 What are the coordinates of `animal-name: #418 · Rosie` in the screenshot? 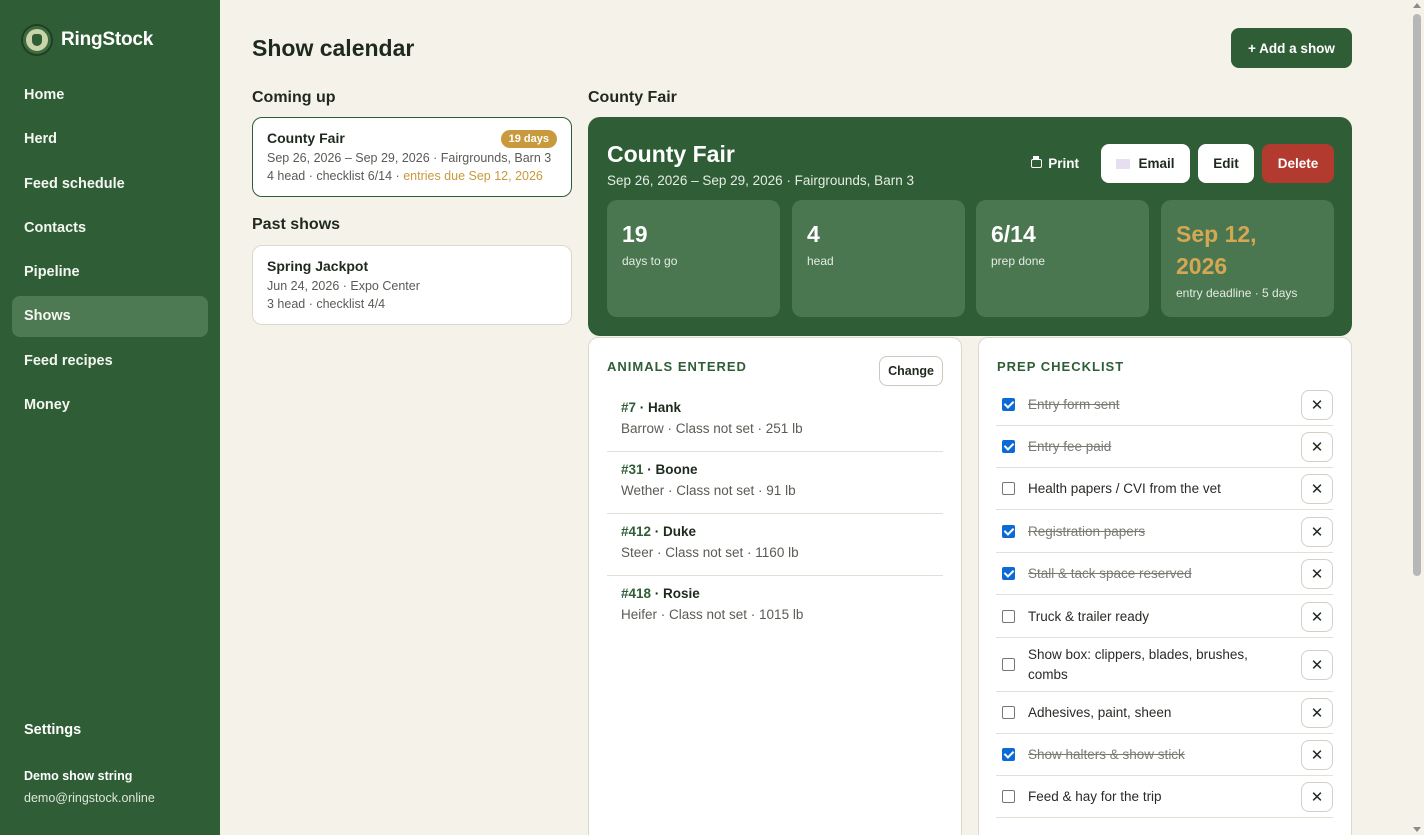 It's located at (660, 593).